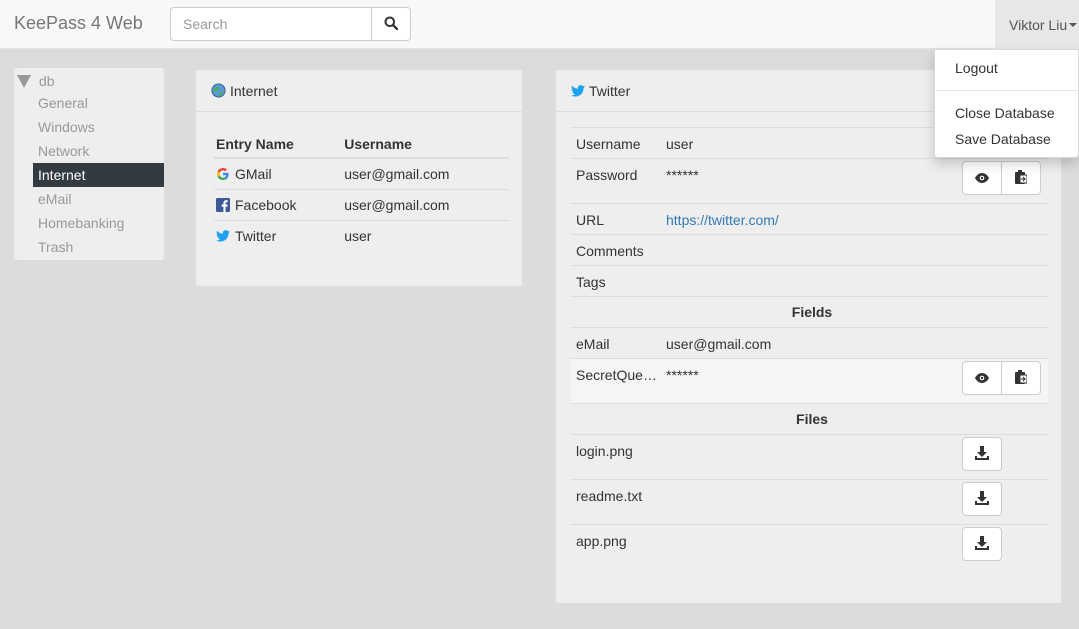  What do you see at coordinates (359, 91) in the screenshot?
I see `panel-header: Internet` at bounding box center [359, 91].